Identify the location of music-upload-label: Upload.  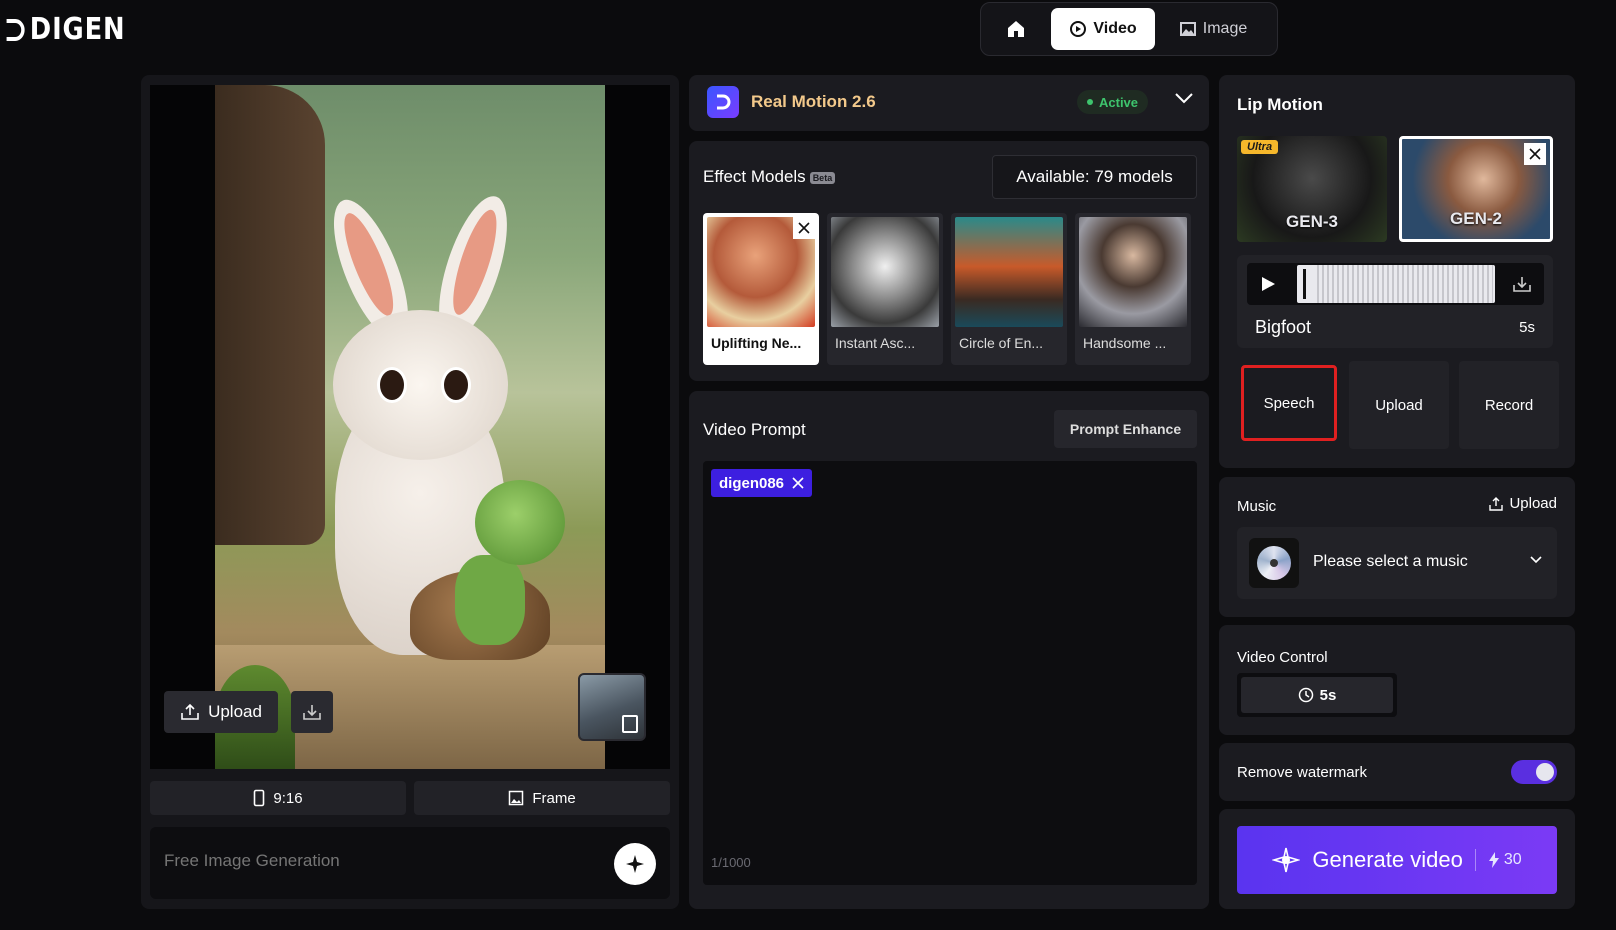
(1533, 503).